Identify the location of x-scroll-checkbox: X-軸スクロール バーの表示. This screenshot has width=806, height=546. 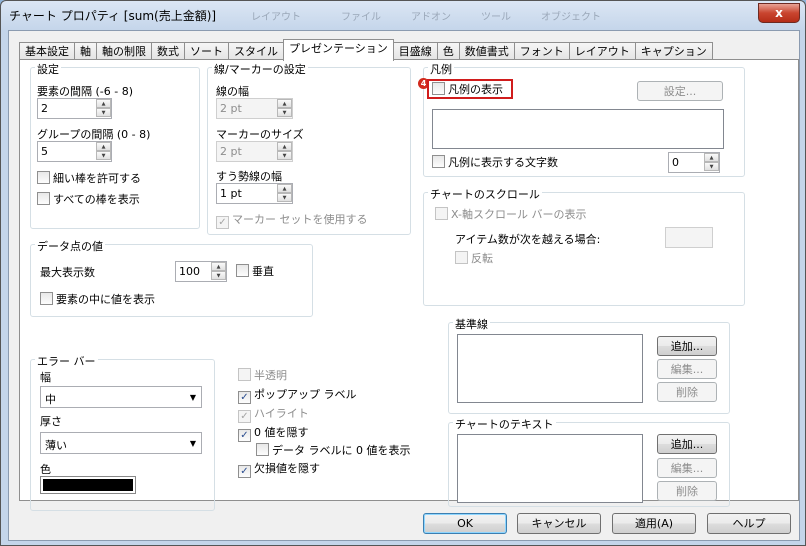
(510, 214).